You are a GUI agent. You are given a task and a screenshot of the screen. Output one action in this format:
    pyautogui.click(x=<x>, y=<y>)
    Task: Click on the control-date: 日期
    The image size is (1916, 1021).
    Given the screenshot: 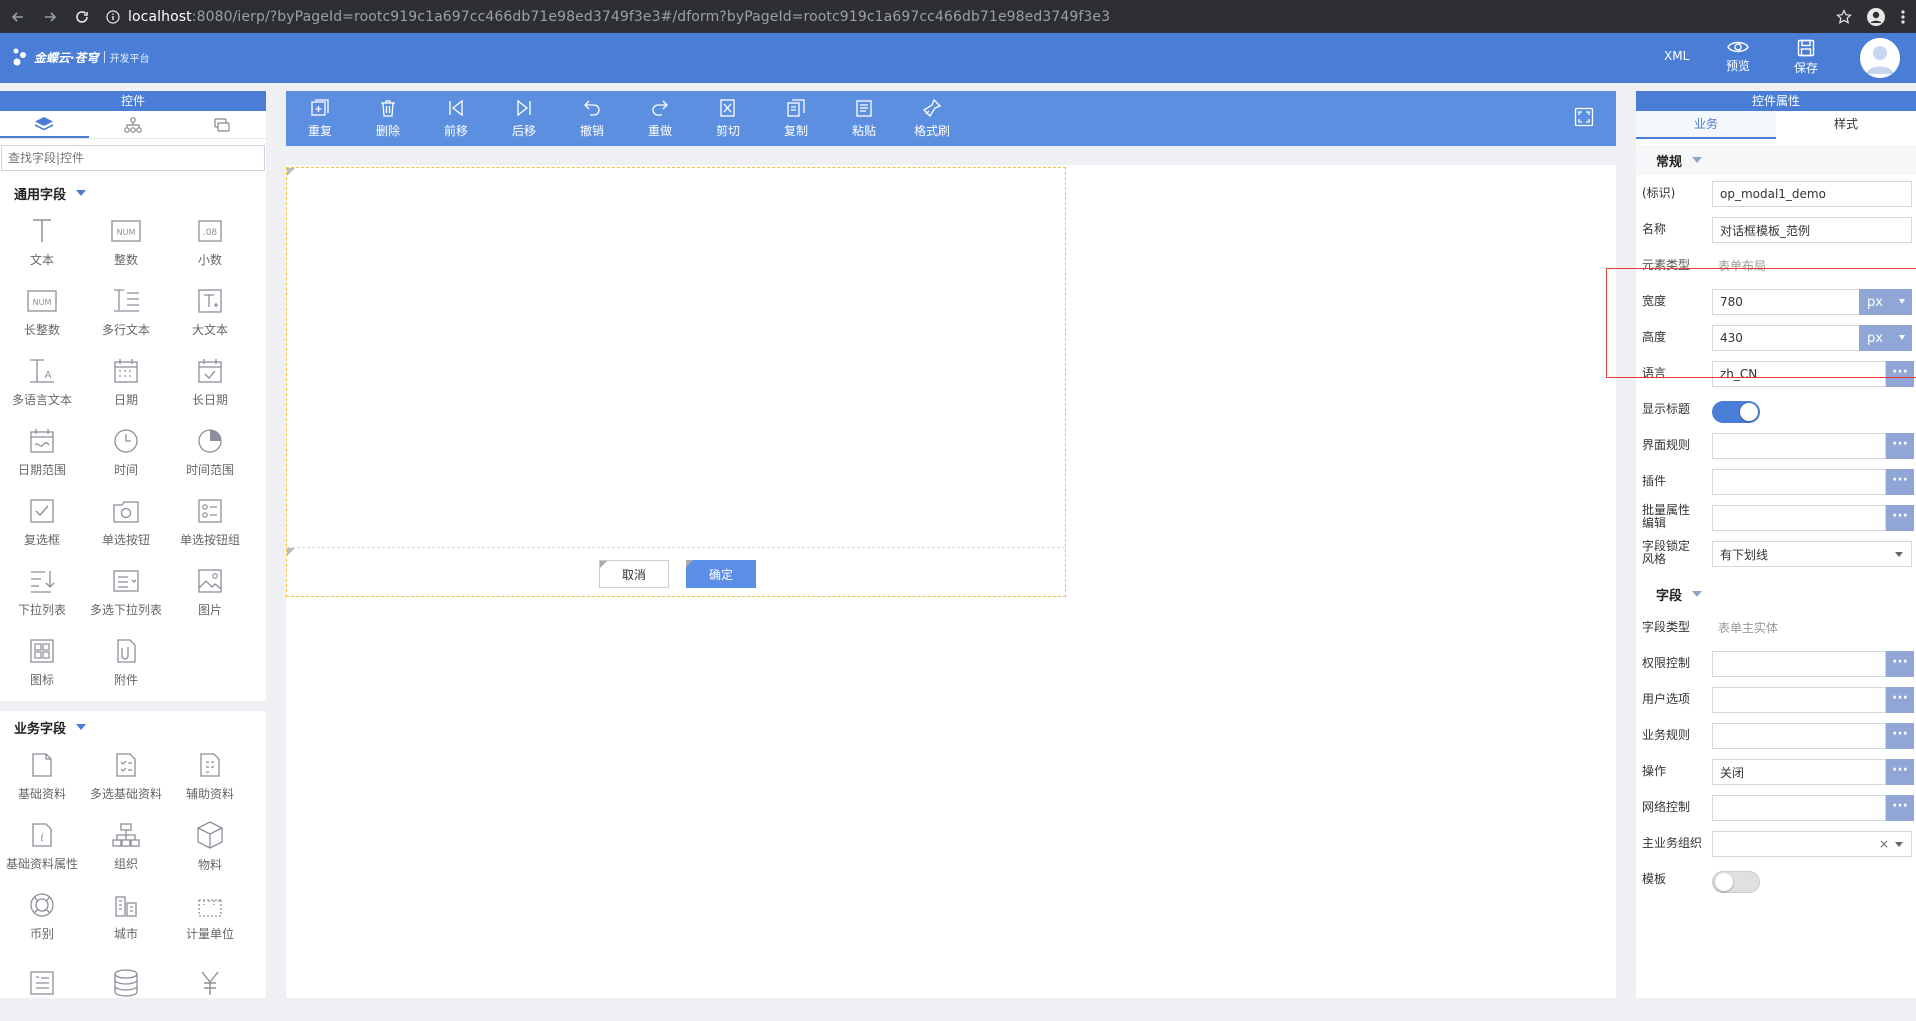 What is the action you would take?
    pyautogui.click(x=126, y=382)
    